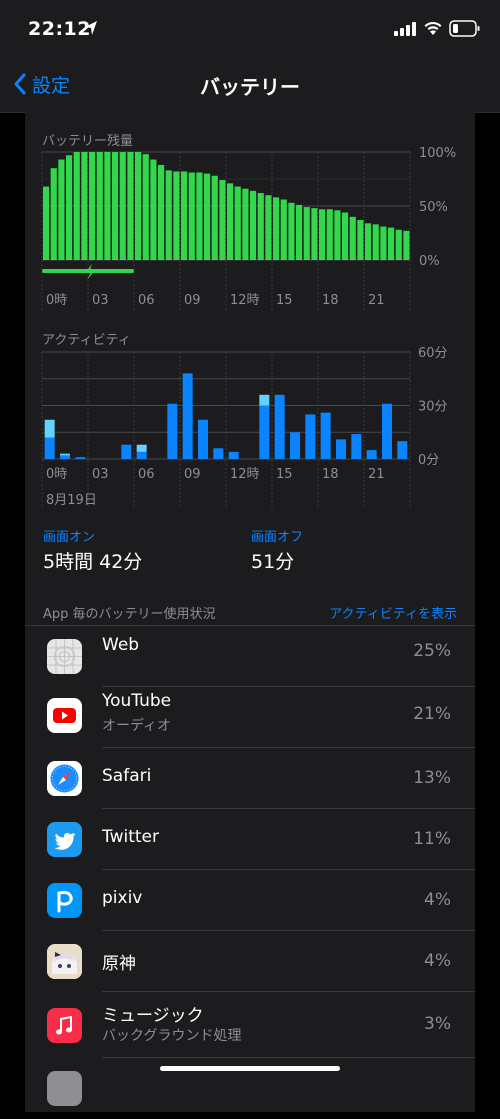 This screenshot has height=1119, width=500. What do you see at coordinates (127, 776) in the screenshot?
I see `app-name: Safari` at bounding box center [127, 776].